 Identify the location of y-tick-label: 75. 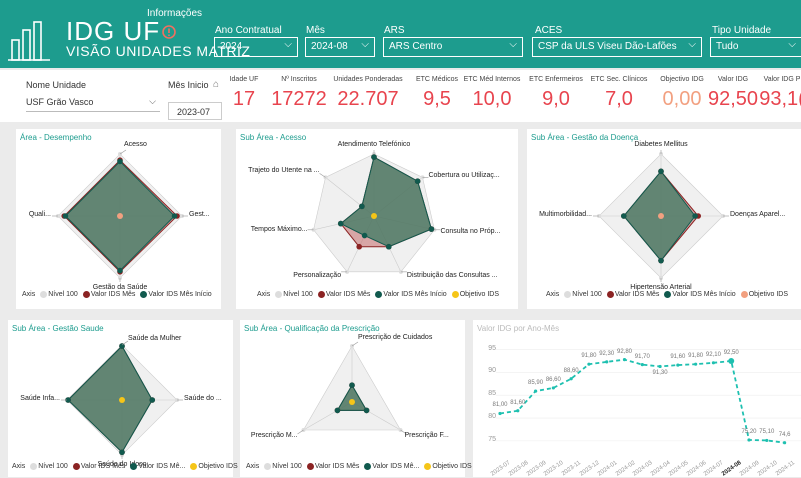
(492, 439).